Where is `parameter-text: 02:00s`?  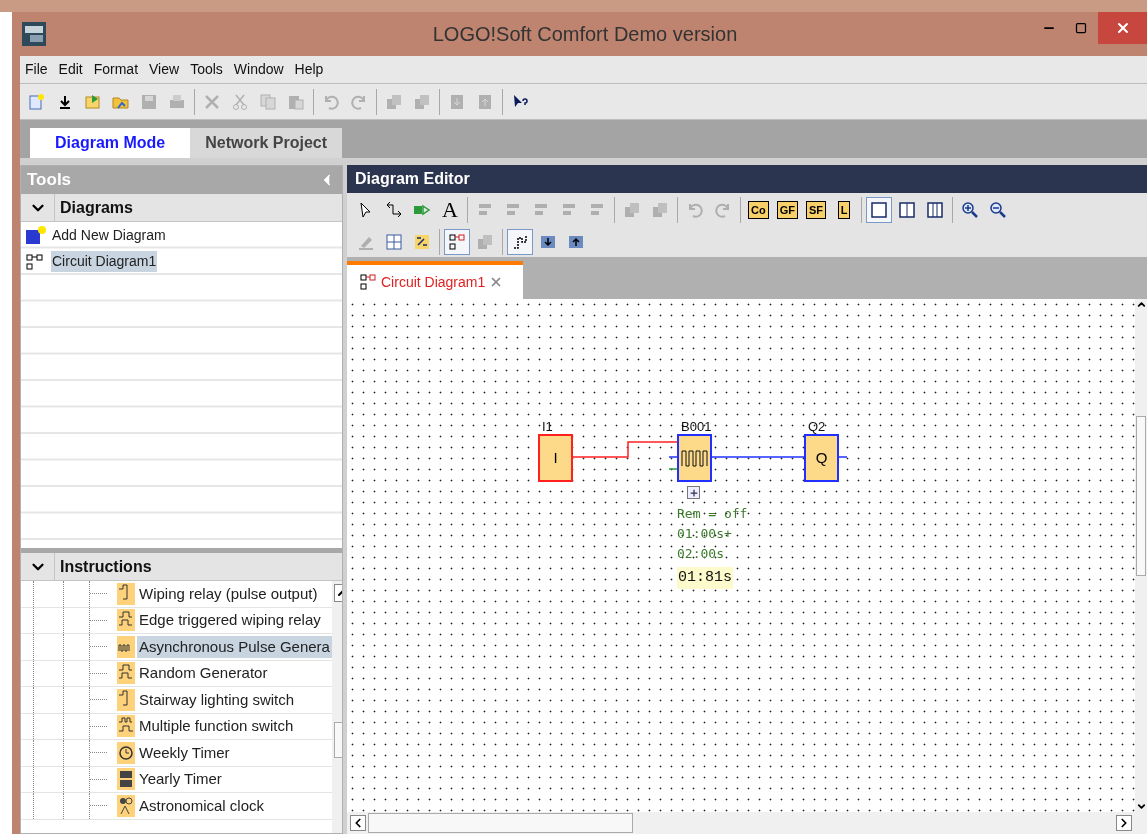
parameter-text: 02:00s is located at coordinates (701, 553).